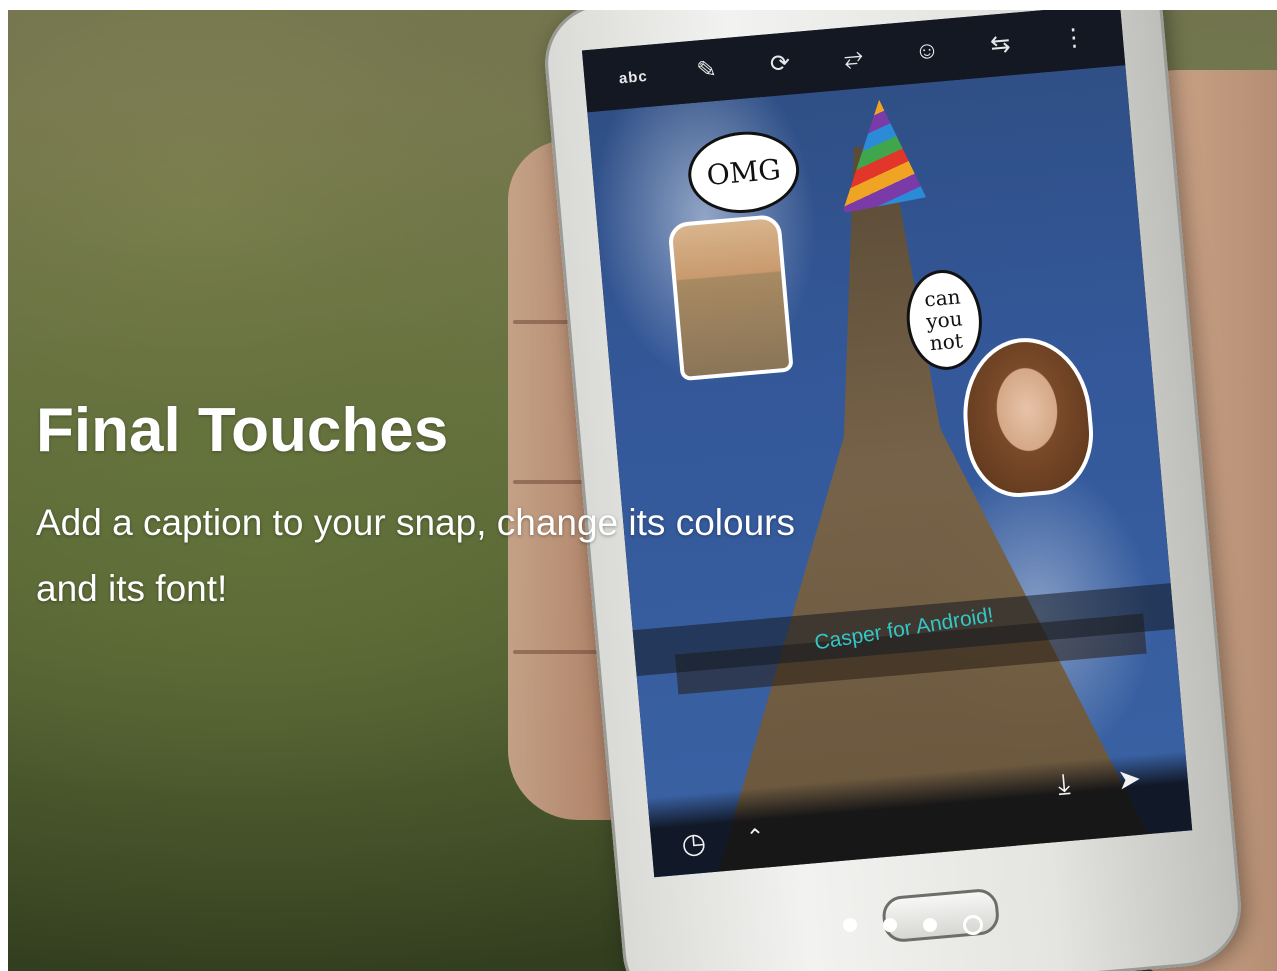  I want to click on chevron-up-icon: ⌃, so click(755, 838).